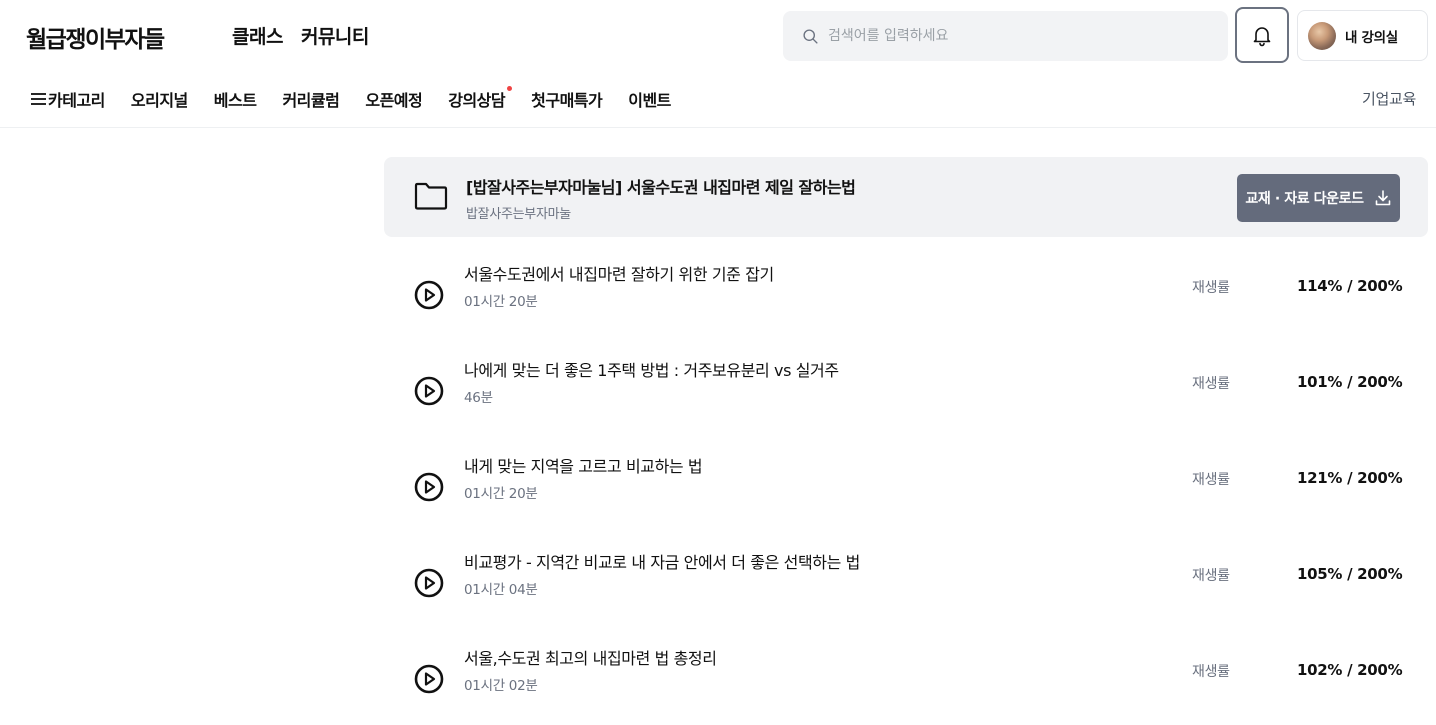  I want to click on nav-consulting-label: 강의상담, so click(477, 100).